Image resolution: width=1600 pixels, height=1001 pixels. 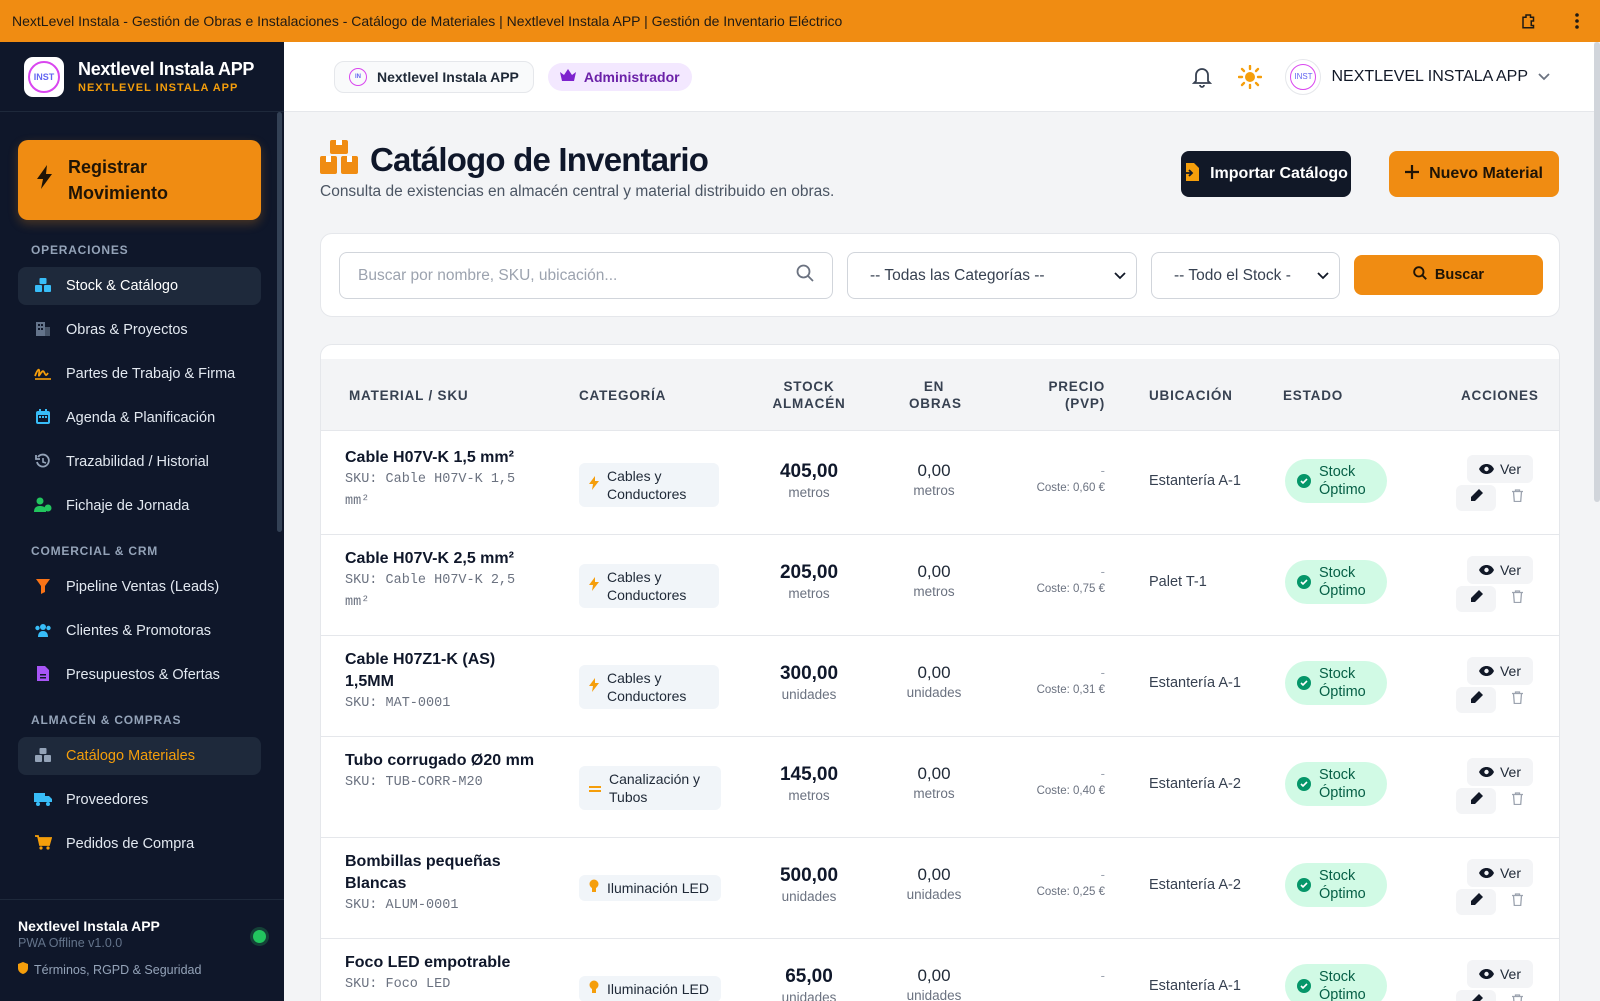 I want to click on stock-select: -- Todo el Stock -, so click(x=1245, y=275).